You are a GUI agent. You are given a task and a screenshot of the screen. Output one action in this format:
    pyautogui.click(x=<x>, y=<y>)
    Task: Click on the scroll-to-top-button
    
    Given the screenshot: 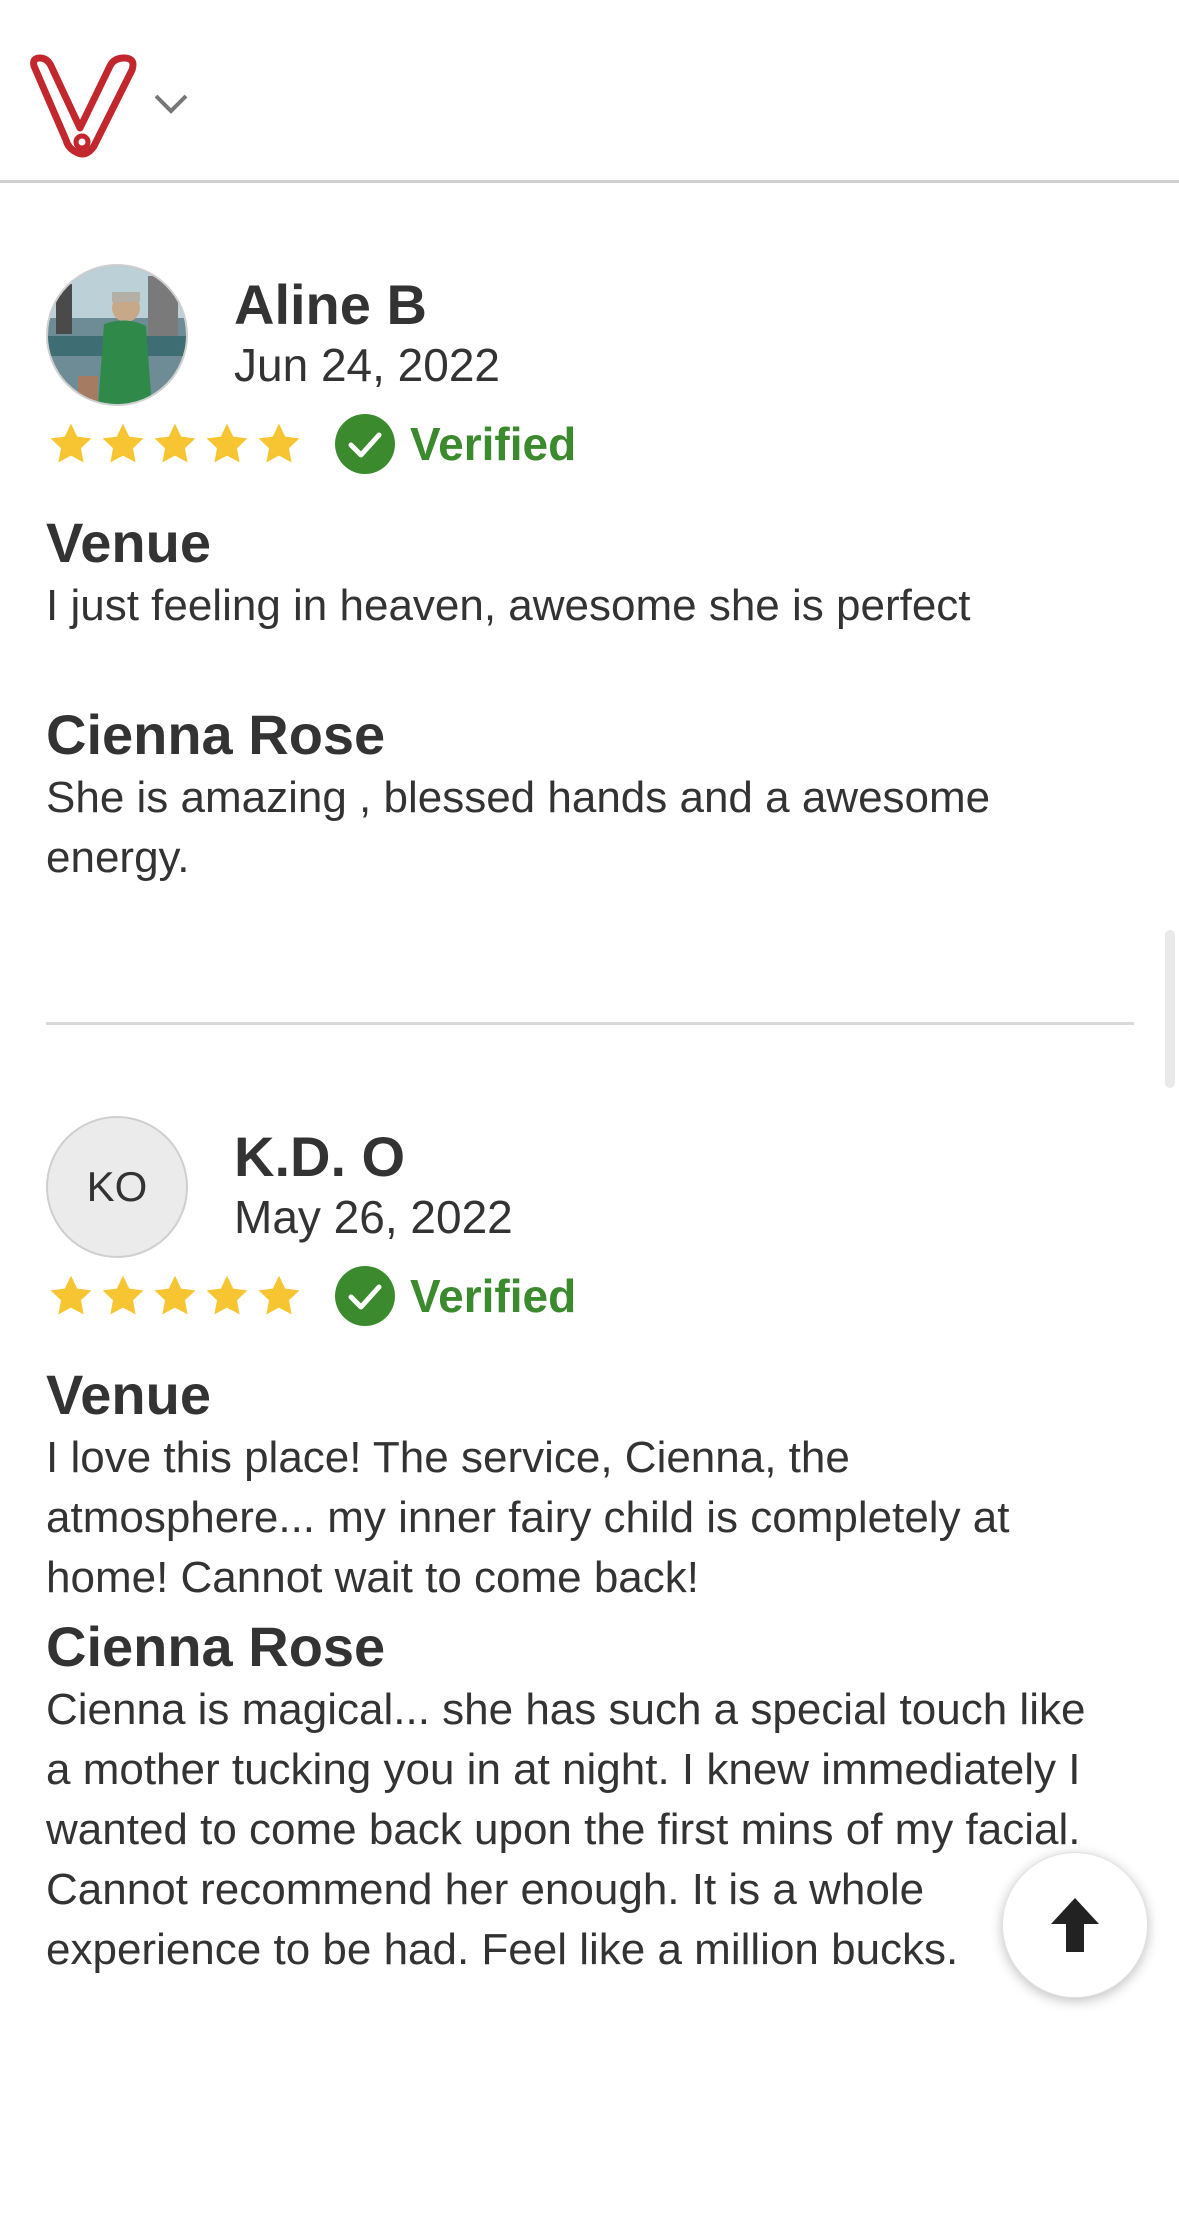 What is the action you would take?
    pyautogui.click(x=1075, y=1925)
    